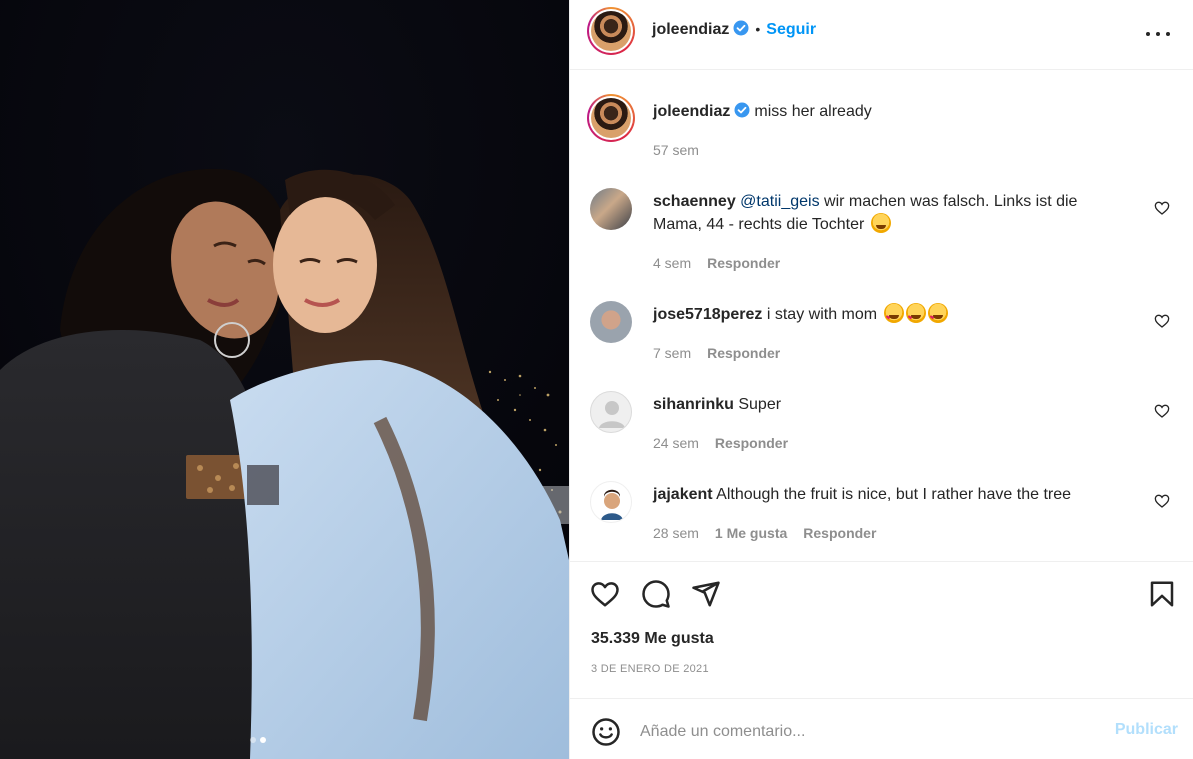 This screenshot has height=759, width=1193. Describe the element at coordinates (760, 404) in the screenshot. I see `comment-message: Super` at that location.